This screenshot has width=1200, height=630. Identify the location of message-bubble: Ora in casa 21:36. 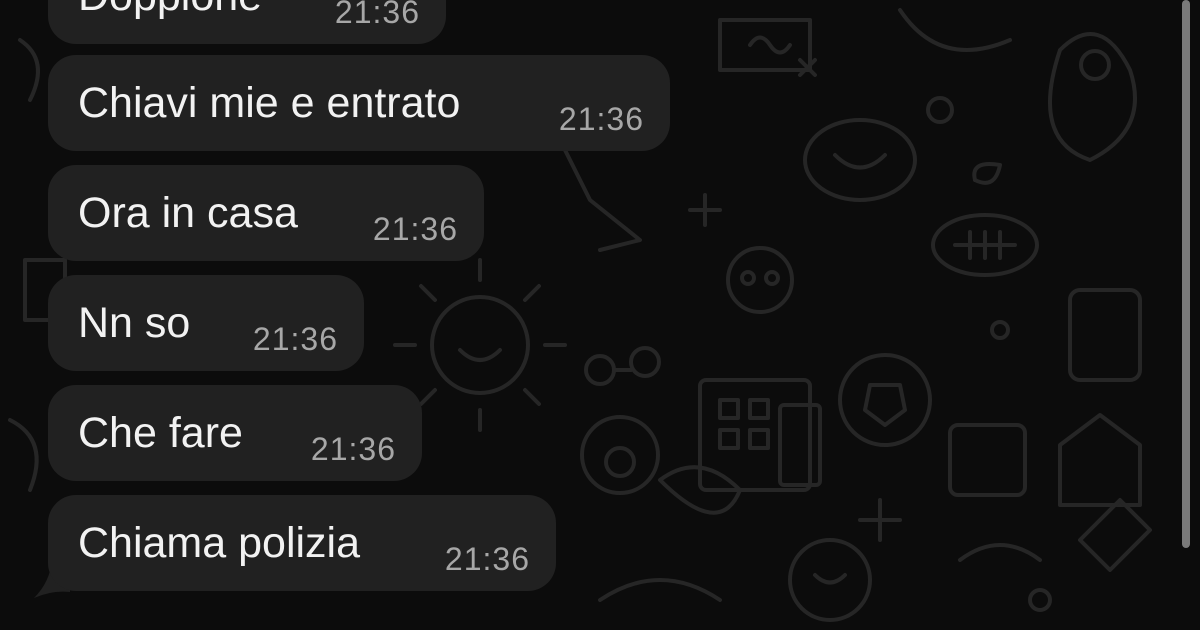
(266, 213).